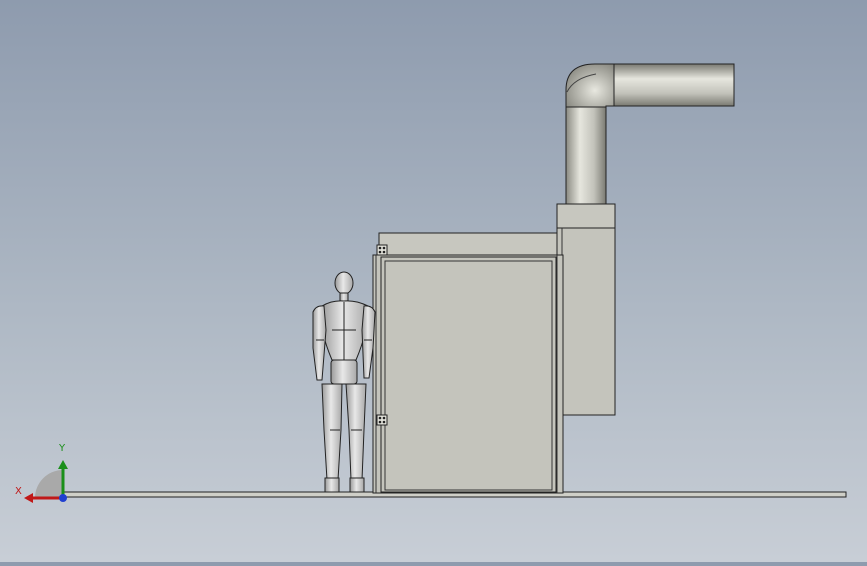 The height and width of the screenshot is (566, 867). Describe the element at coordinates (344, 382) in the screenshot. I see `human-figure` at that location.